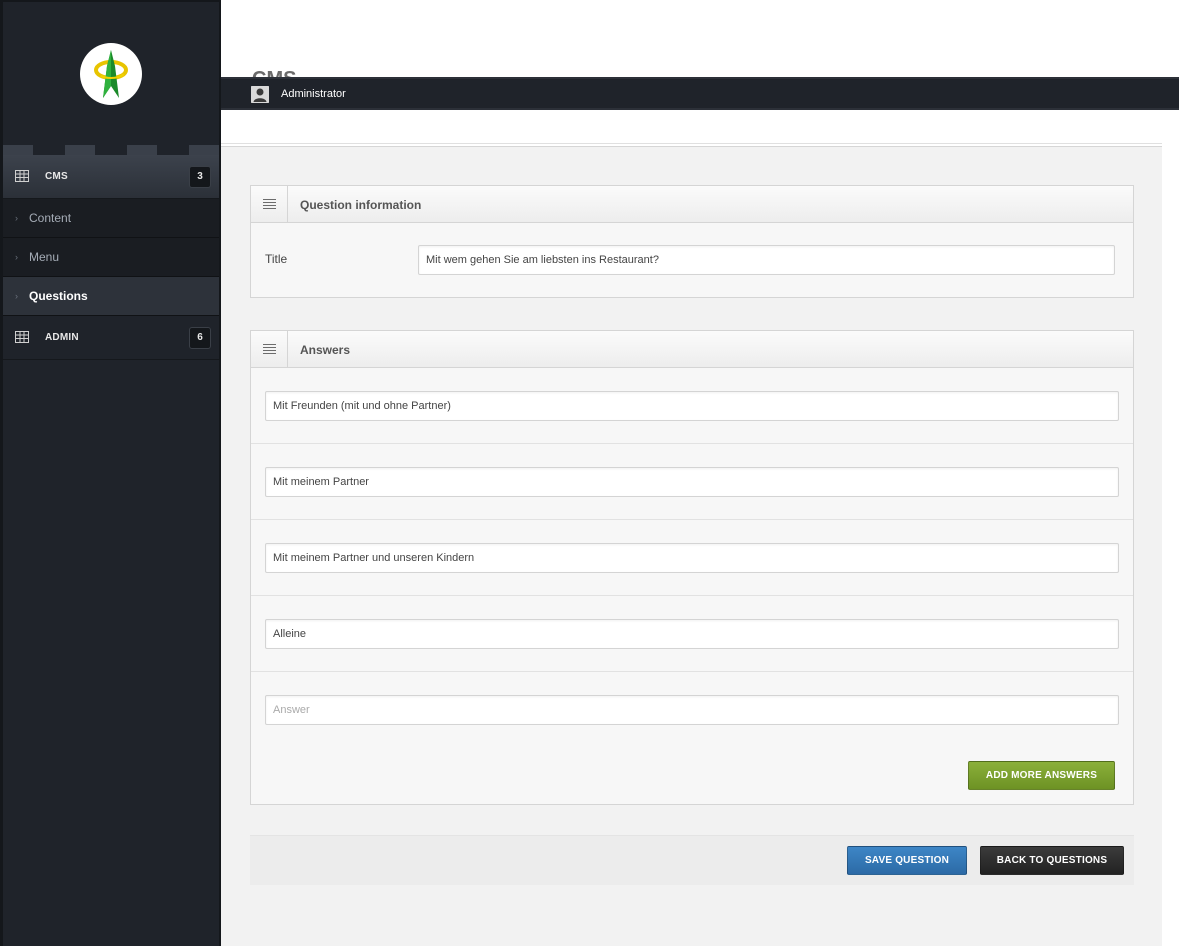  I want to click on count-badge: 3, so click(200, 176).